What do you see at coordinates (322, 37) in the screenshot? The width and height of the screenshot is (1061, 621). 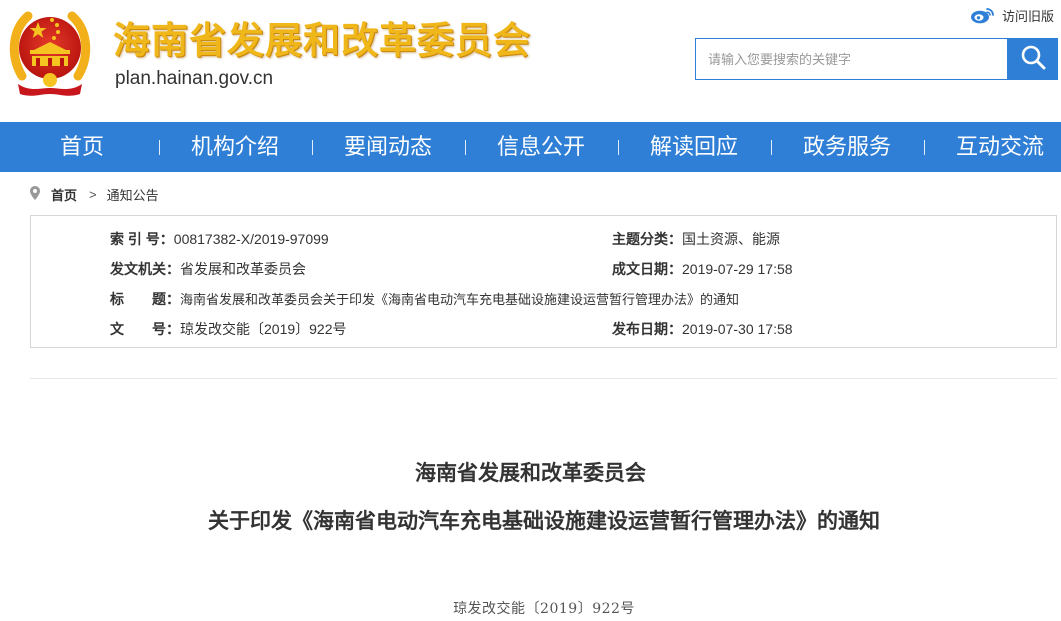 I see `site-title: 海南省发展和改革委员会` at bounding box center [322, 37].